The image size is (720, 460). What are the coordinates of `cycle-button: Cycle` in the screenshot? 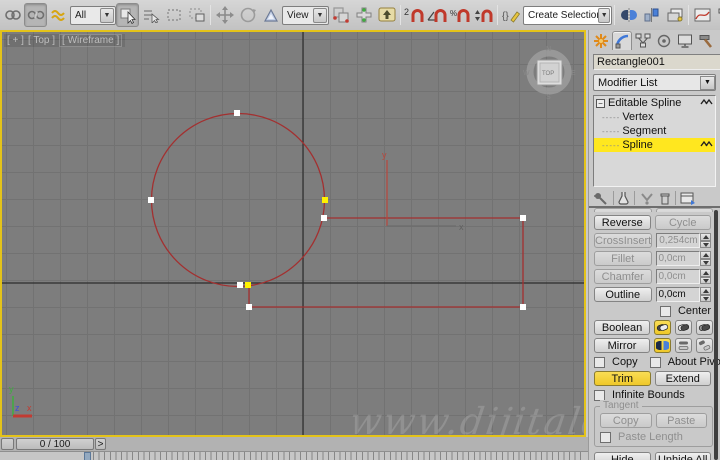 It's located at (682, 222).